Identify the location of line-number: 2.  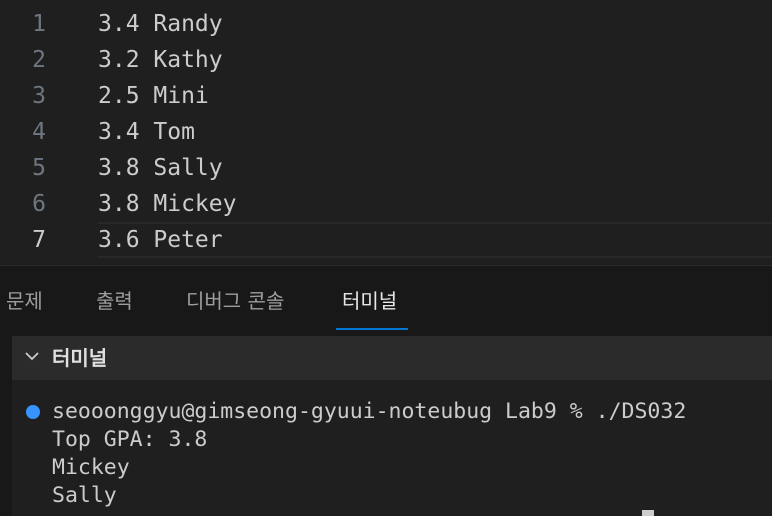
(39, 60).